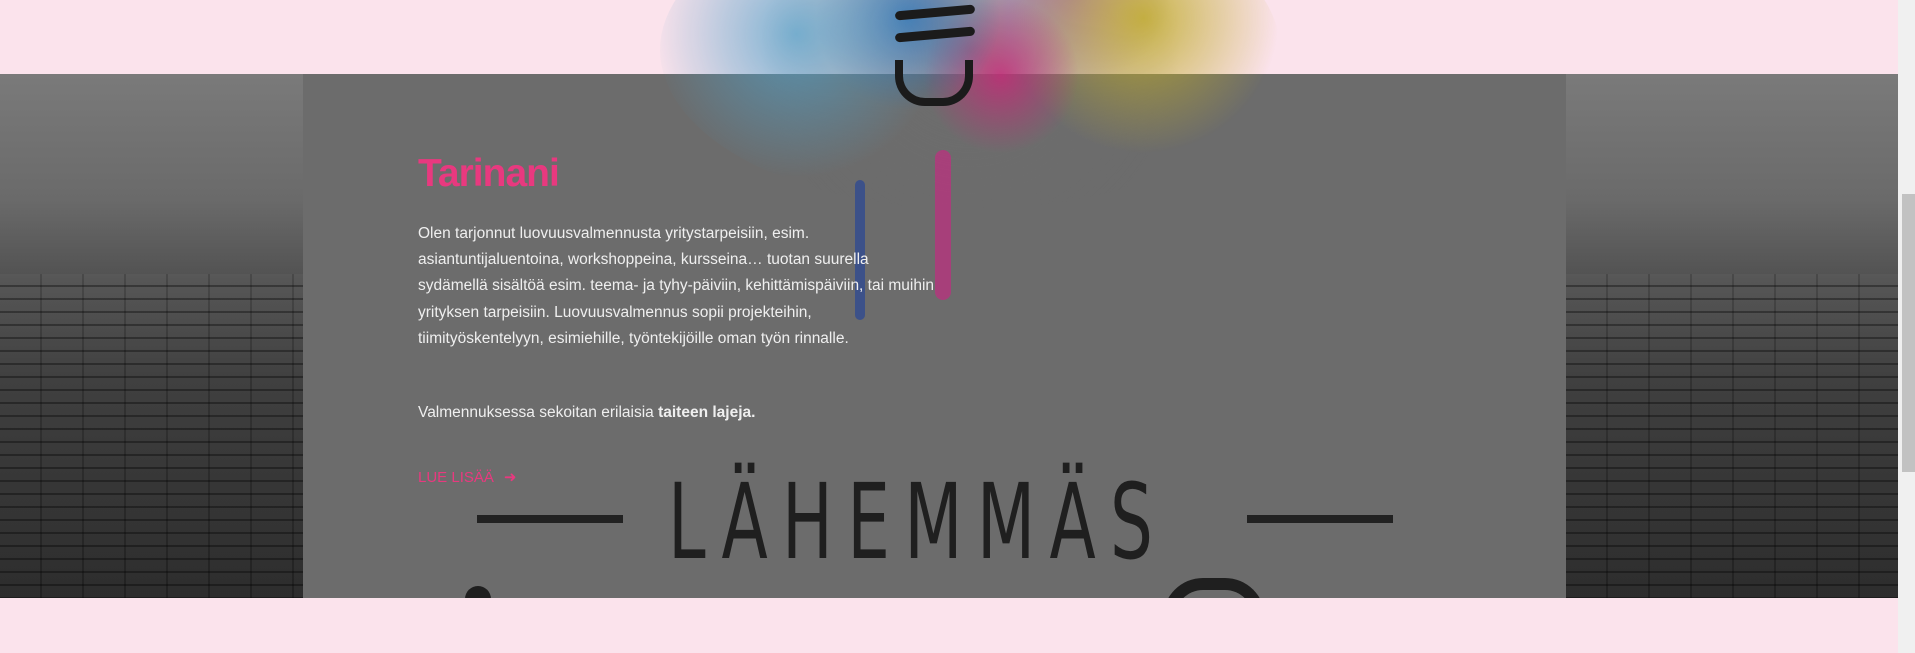 The image size is (1915, 653). I want to click on scrollbar-thumb, so click(1908, 333).